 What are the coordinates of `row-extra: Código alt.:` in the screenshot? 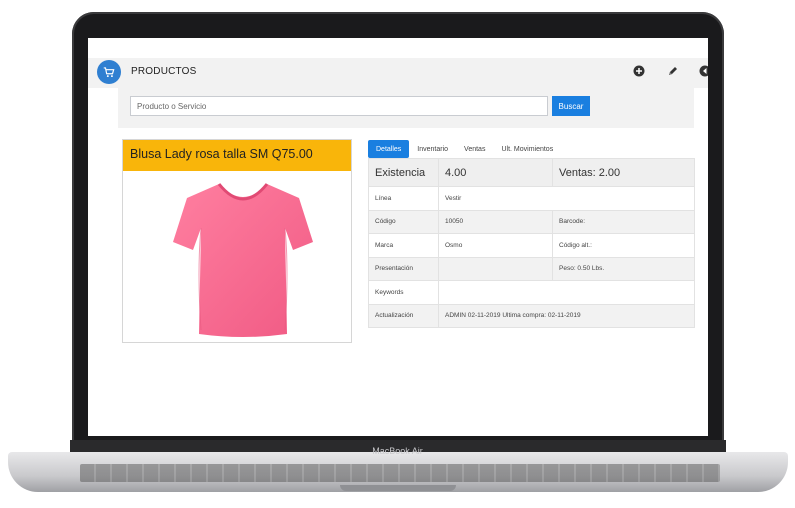 It's located at (623, 245).